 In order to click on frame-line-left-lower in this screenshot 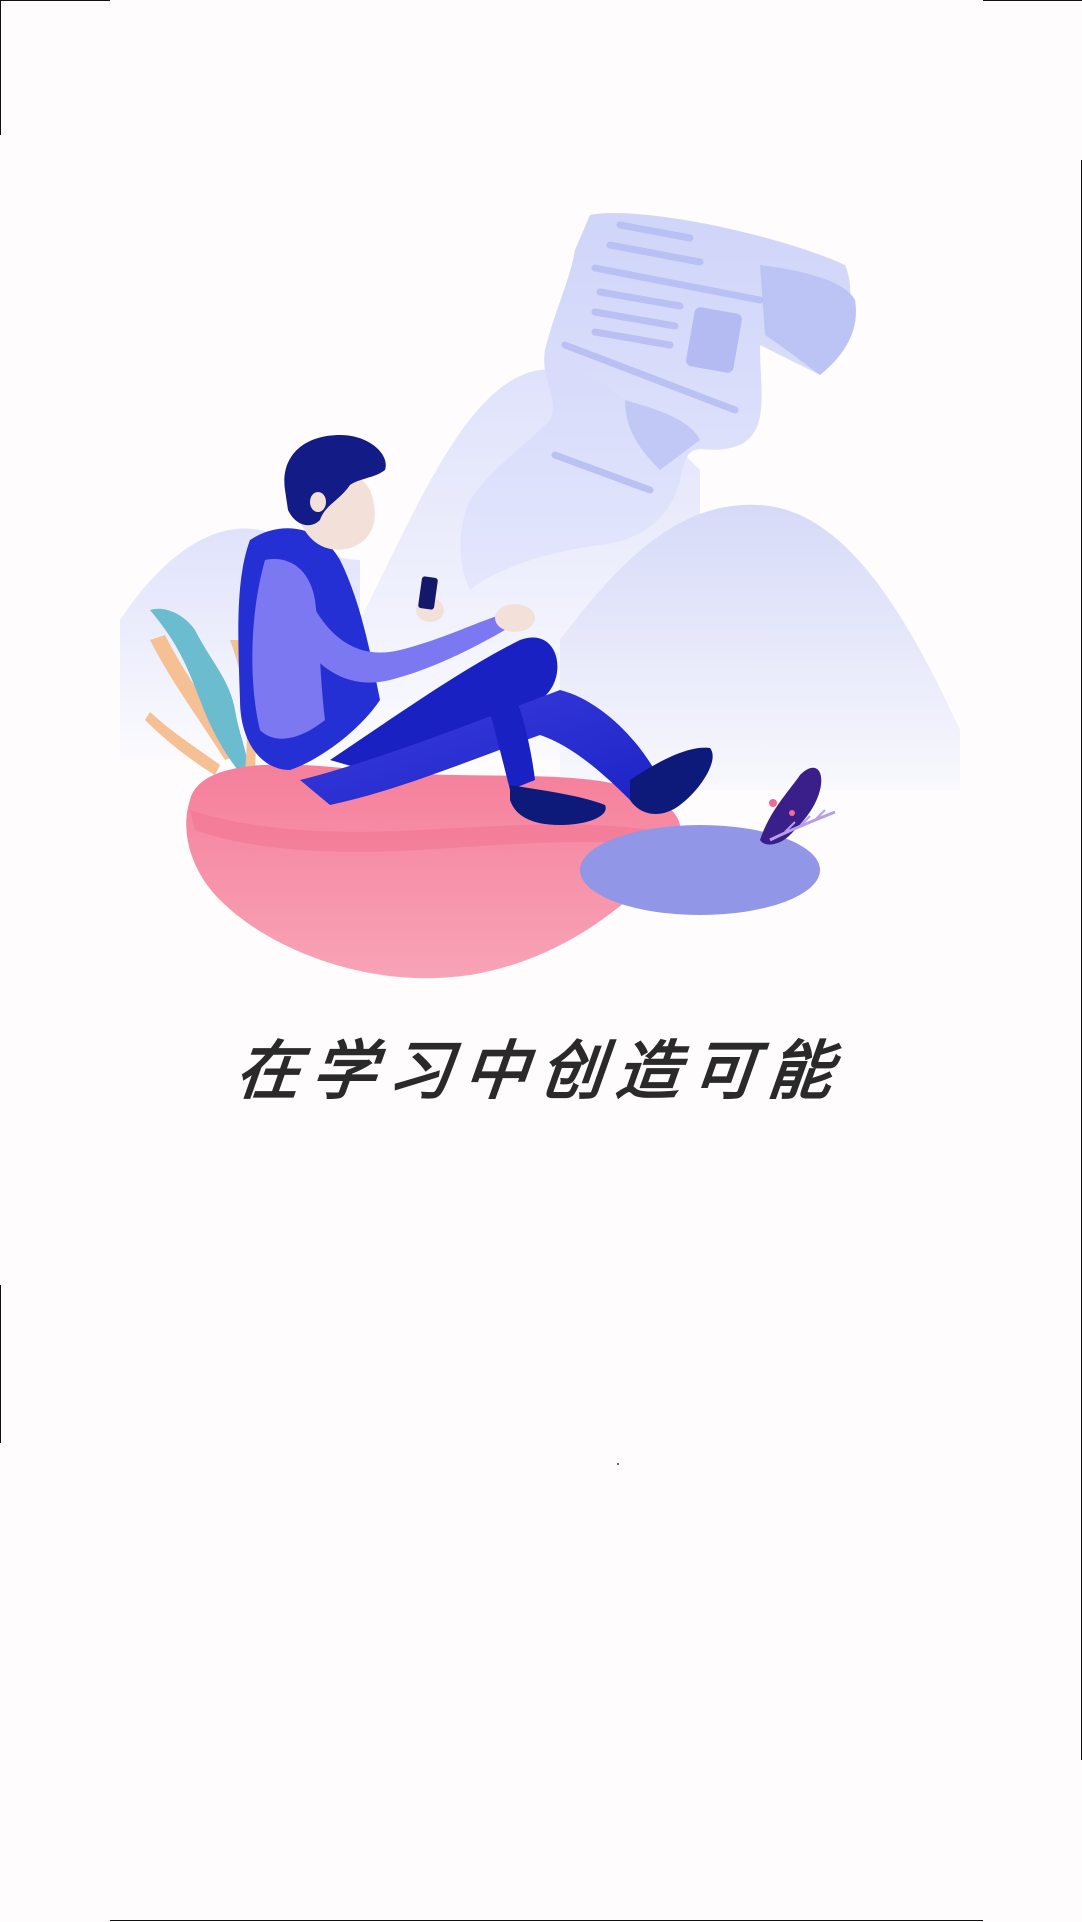, I will do `click(0, 1364)`.